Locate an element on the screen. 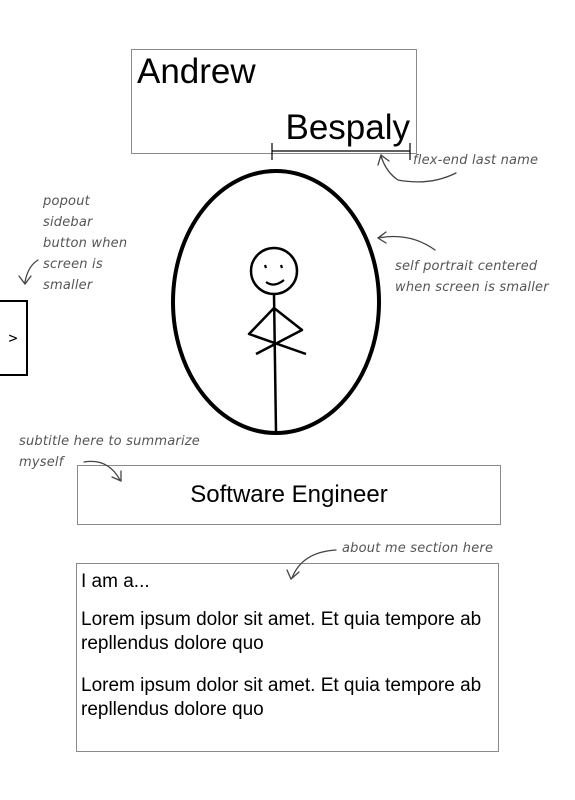 This screenshot has height=800, width=575. sidebar-arrow is located at coordinates (28, 272).